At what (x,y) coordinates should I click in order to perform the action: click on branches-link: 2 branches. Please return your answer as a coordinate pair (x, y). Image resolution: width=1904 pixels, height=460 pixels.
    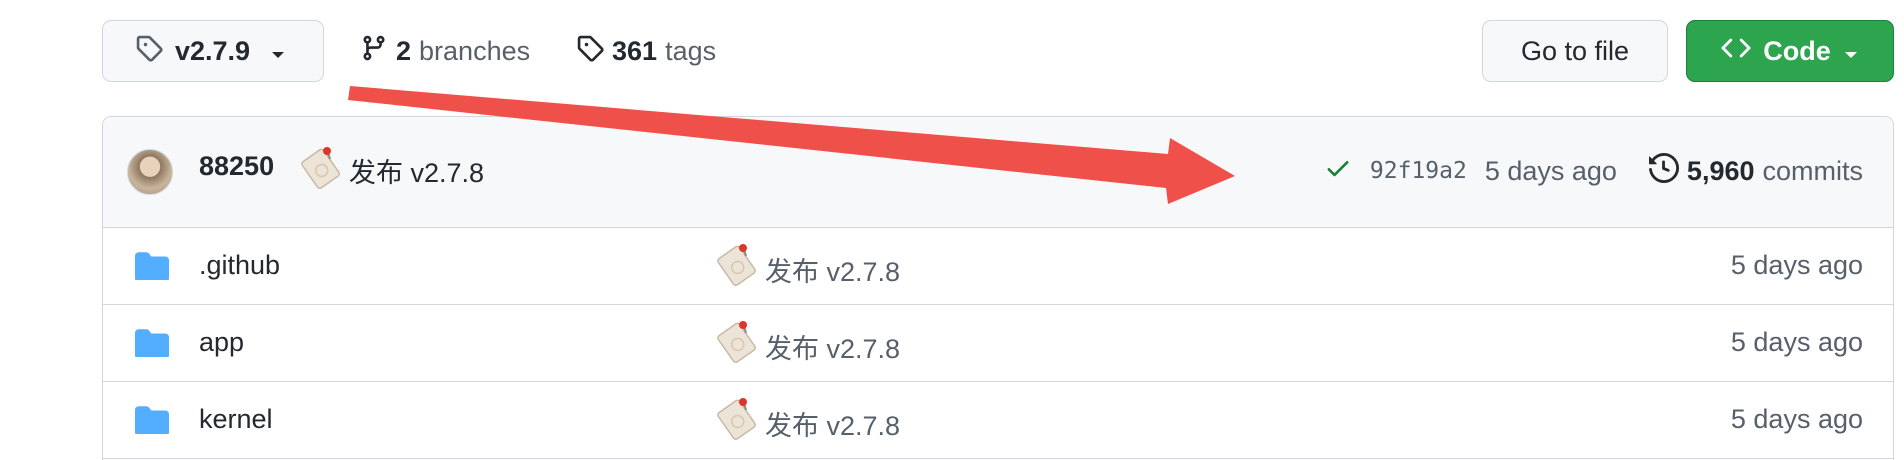
    Looking at the image, I should click on (445, 51).